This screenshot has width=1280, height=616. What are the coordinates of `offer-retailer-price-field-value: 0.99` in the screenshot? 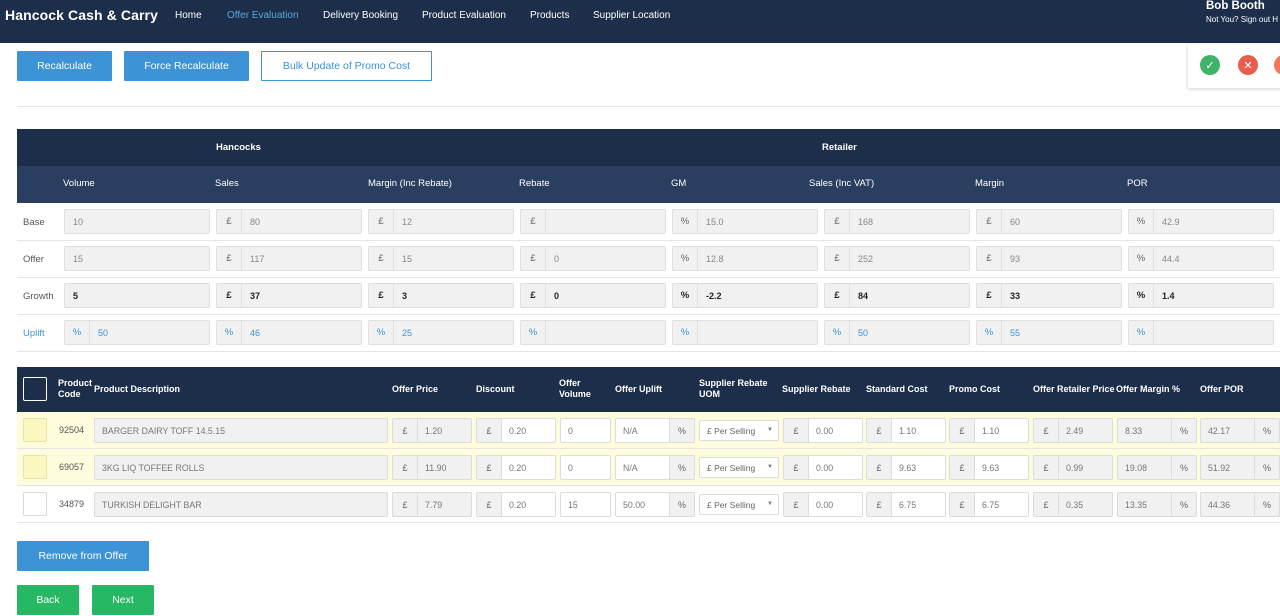 It's located at (1075, 467).